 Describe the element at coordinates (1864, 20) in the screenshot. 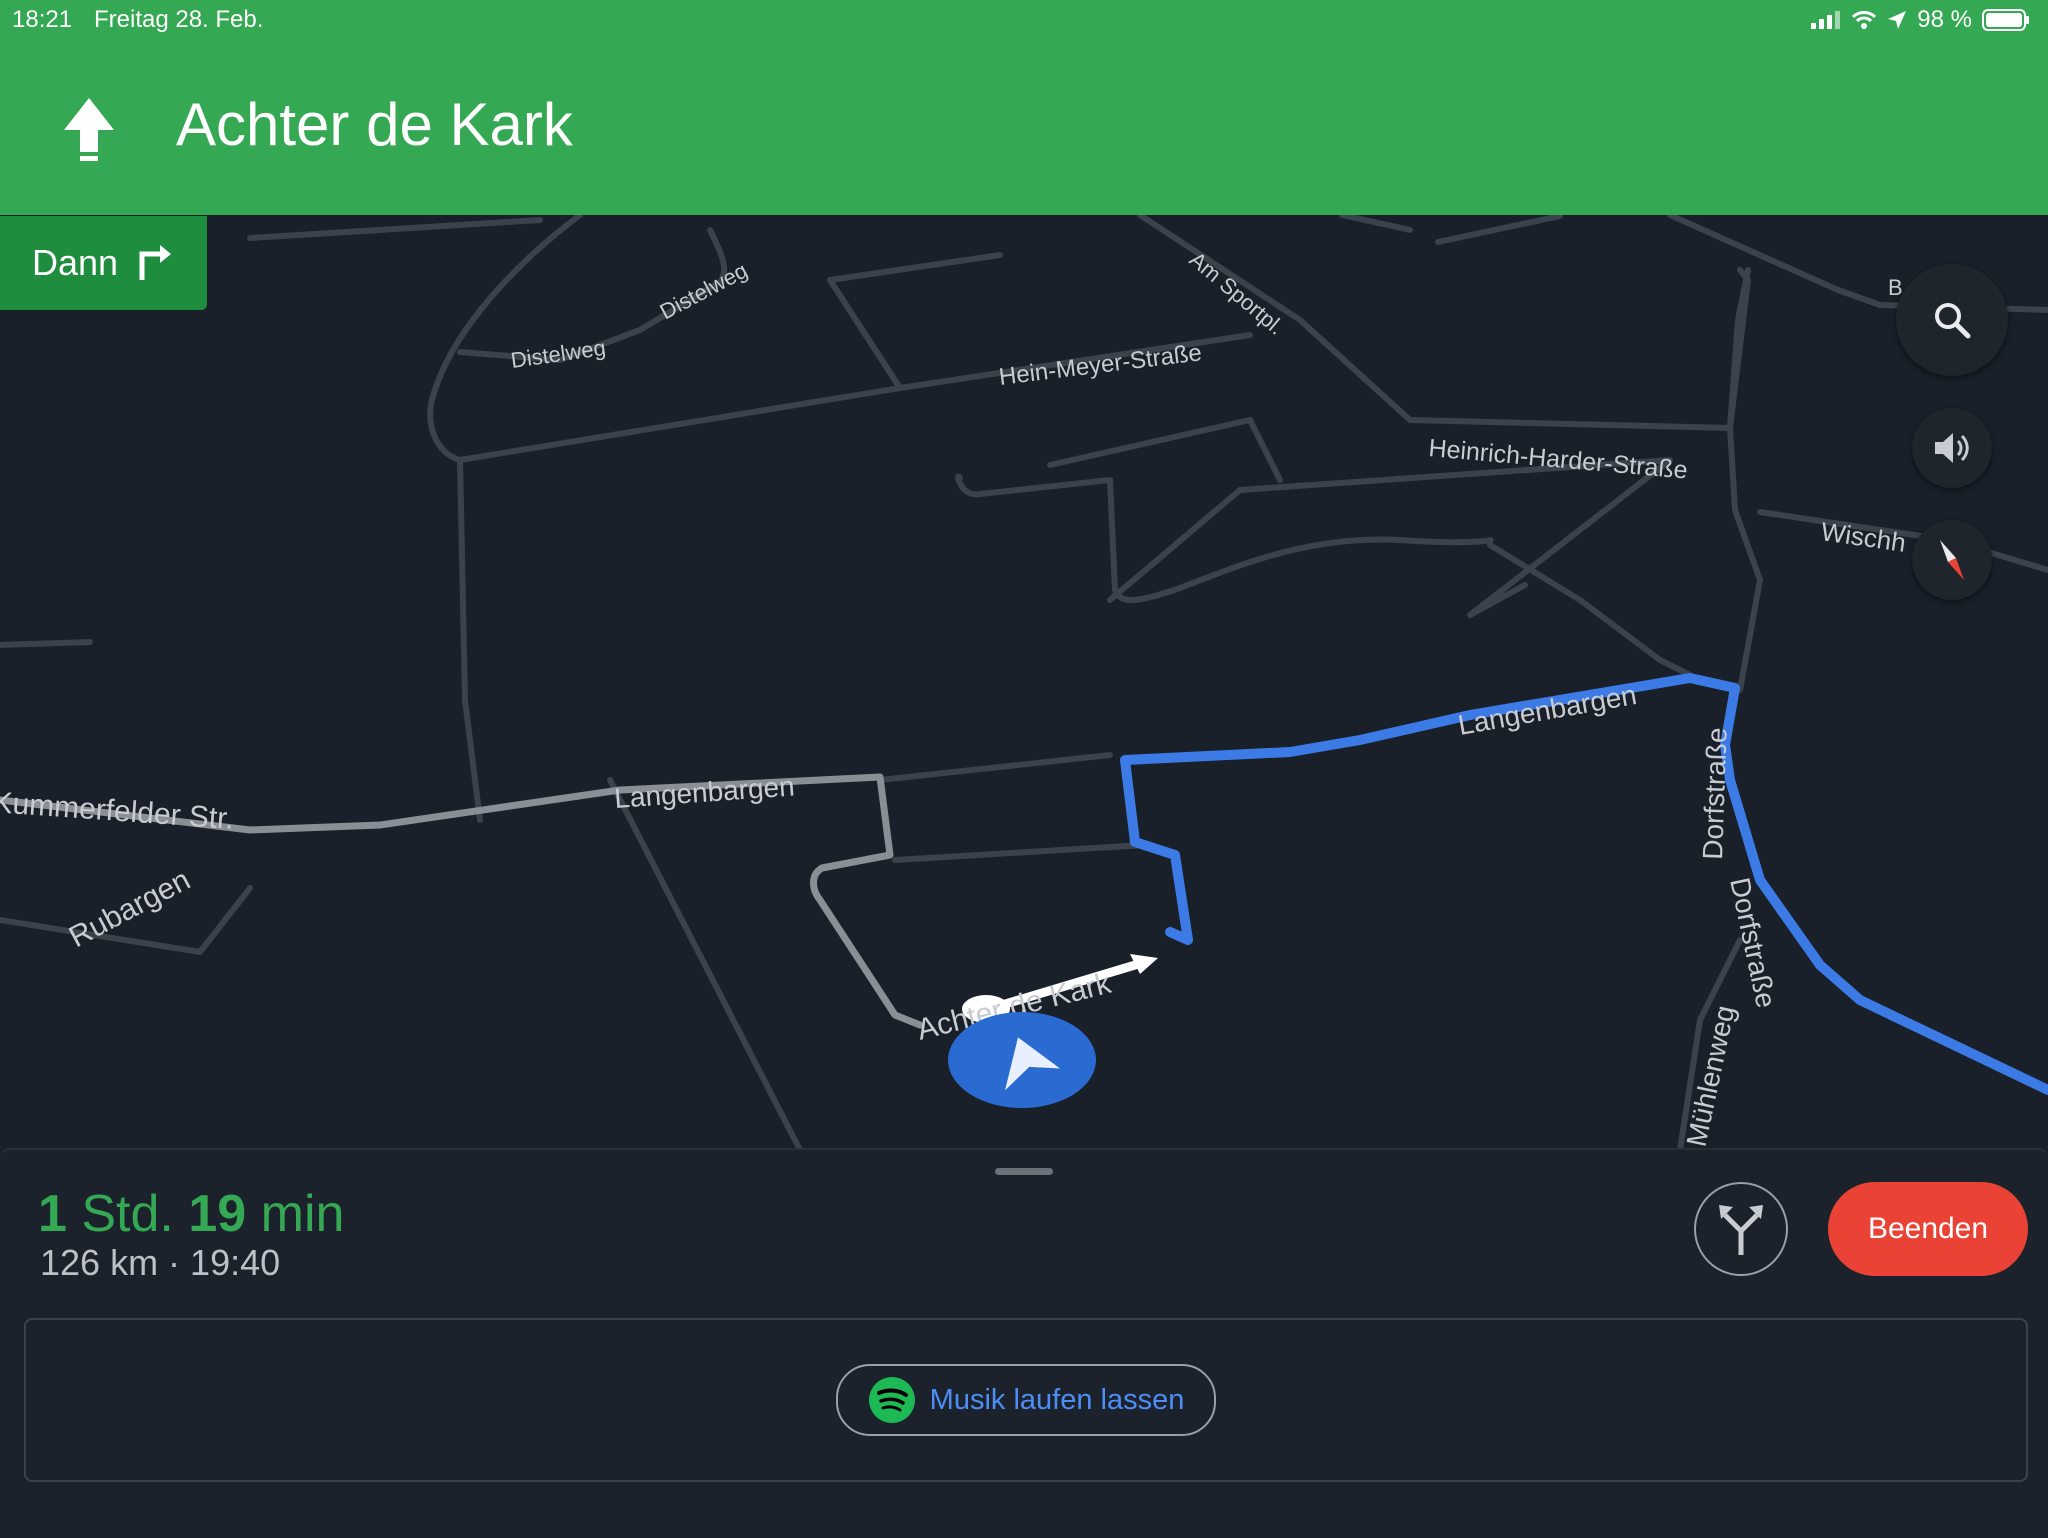

I see `wifi-icon` at that location.